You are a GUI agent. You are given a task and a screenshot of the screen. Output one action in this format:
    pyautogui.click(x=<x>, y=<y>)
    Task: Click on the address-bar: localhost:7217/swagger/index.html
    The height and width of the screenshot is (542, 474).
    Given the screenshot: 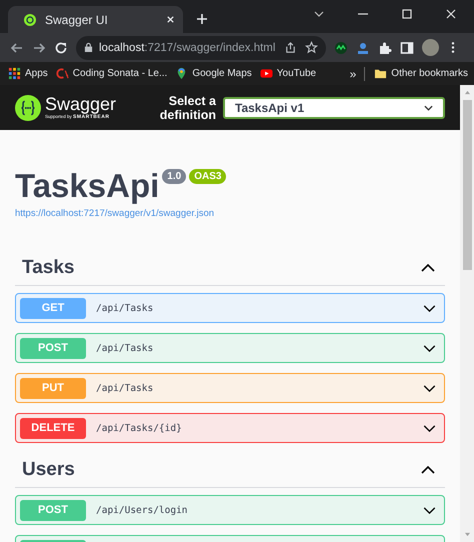 What is the action you would take?
    pyautogui.click(x=201, y=48)
    